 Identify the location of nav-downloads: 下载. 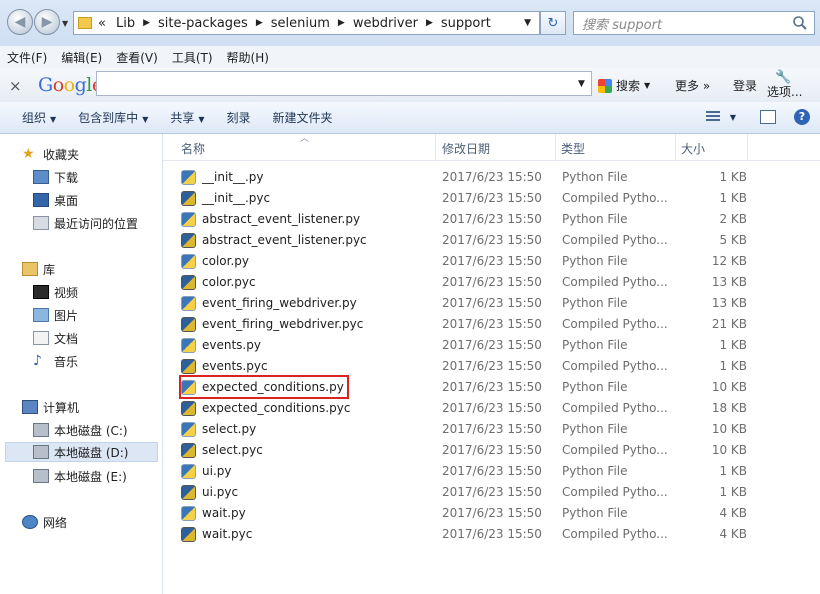
(55, 177).